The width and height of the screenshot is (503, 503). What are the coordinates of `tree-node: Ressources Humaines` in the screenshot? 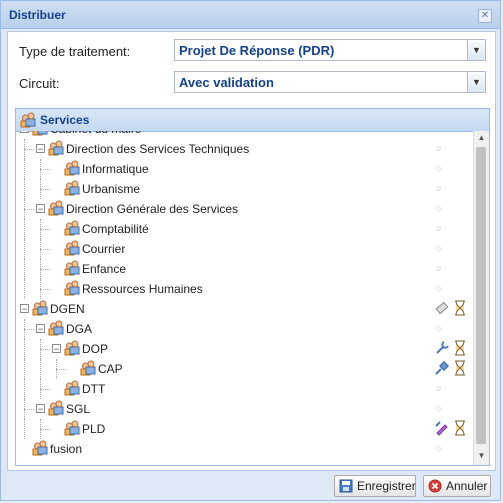 It's located at (245, 289).